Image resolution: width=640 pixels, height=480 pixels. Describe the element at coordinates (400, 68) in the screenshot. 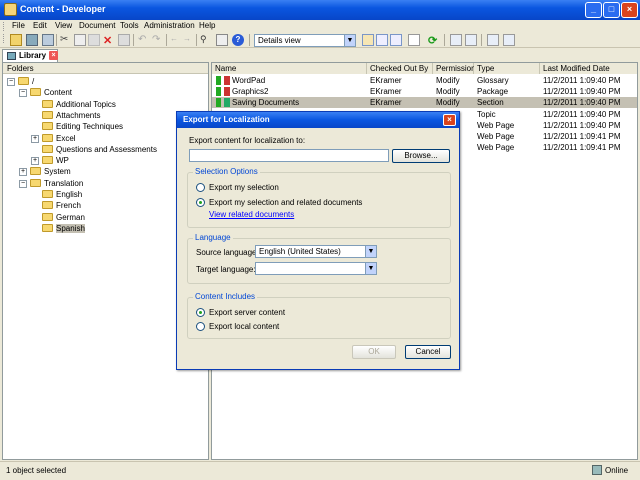

I see `column-checked-out-by: Checked Out By` at that location.